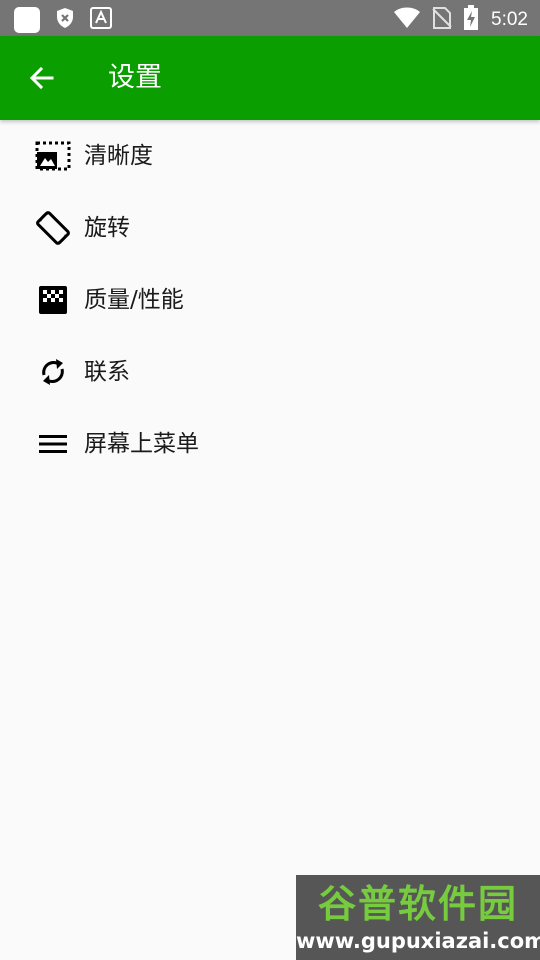  What do you see at coordinates (107, 372) in the screenshot?
I see `settings-item-label: 联系` at bounding box center [107, 372].